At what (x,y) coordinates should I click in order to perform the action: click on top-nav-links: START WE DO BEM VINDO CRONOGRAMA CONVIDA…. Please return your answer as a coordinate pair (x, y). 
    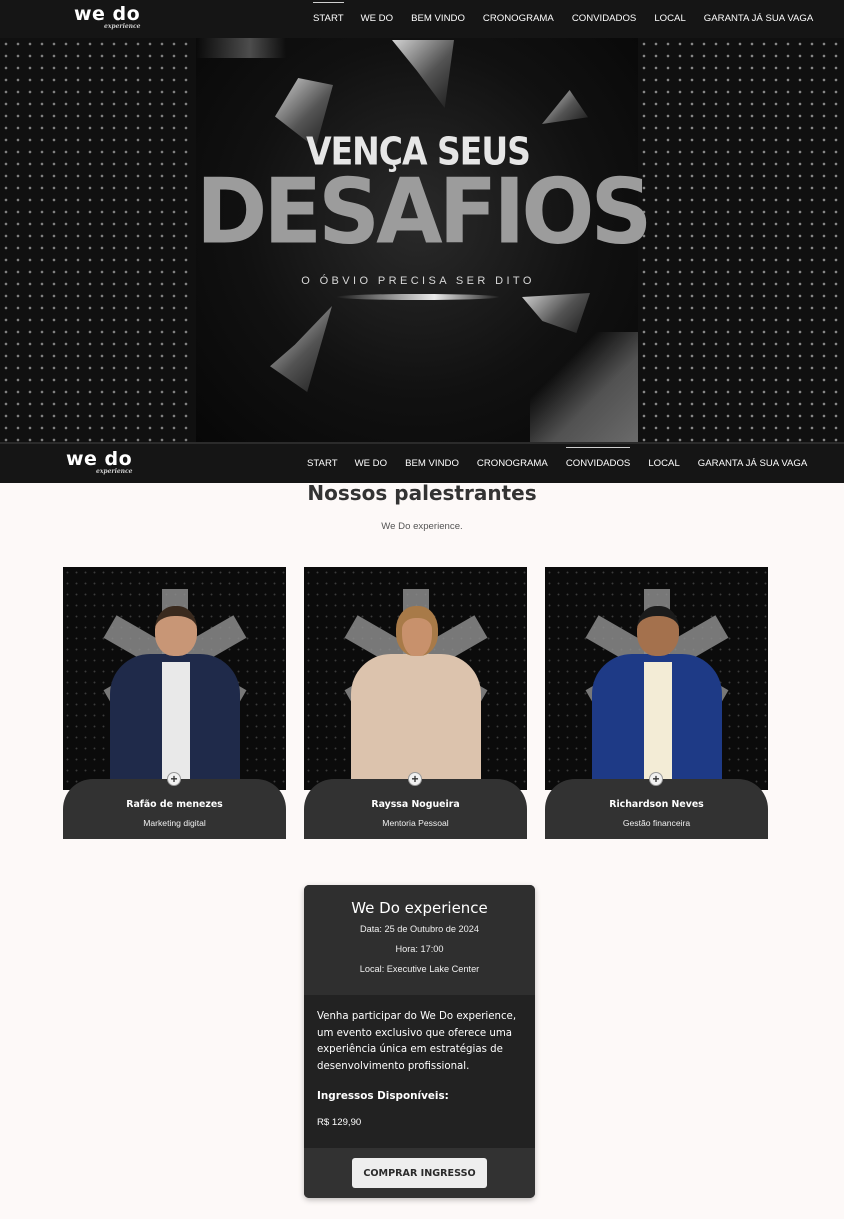
    Looking at the image, I should click on (563, 13).